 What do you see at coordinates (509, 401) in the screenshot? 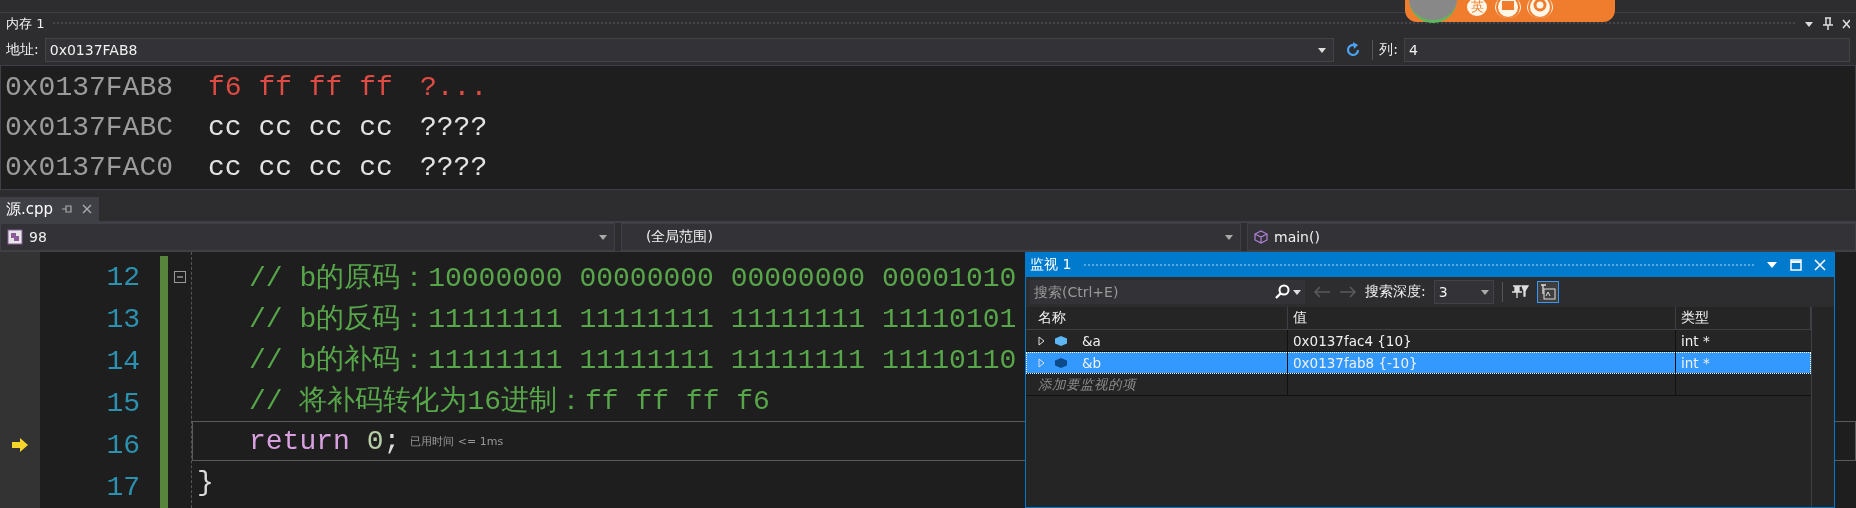
I see `code-line: // 将补码转化为16进制：ff ff ff f6` at bounding box center [509, 401].